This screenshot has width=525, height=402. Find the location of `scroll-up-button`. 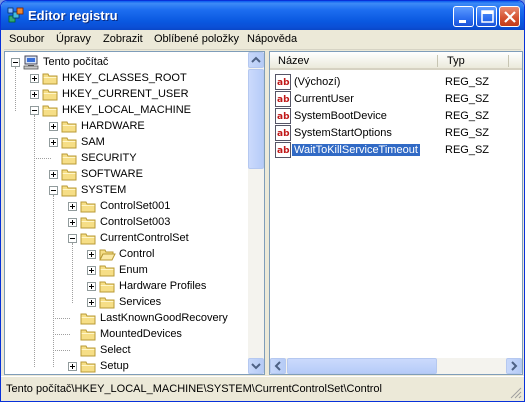

scroll-up-button is located at coordinates (256, 60).